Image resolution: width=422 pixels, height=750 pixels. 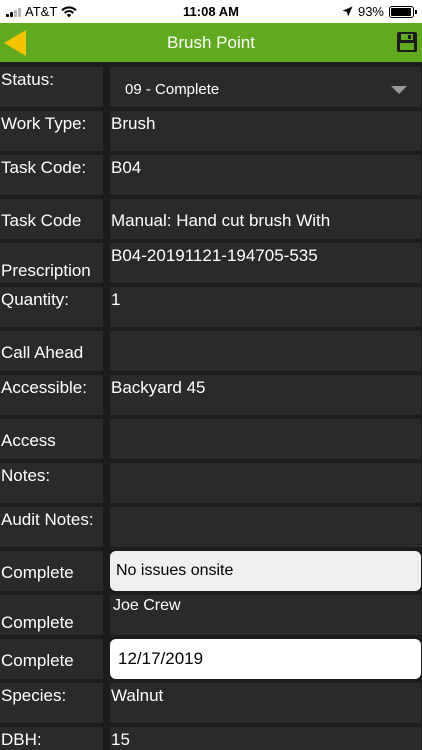 What do you see at coordinates (51, 703) in the screenshot?
I see `species-label: Species:` at bounding box center [51, 703].